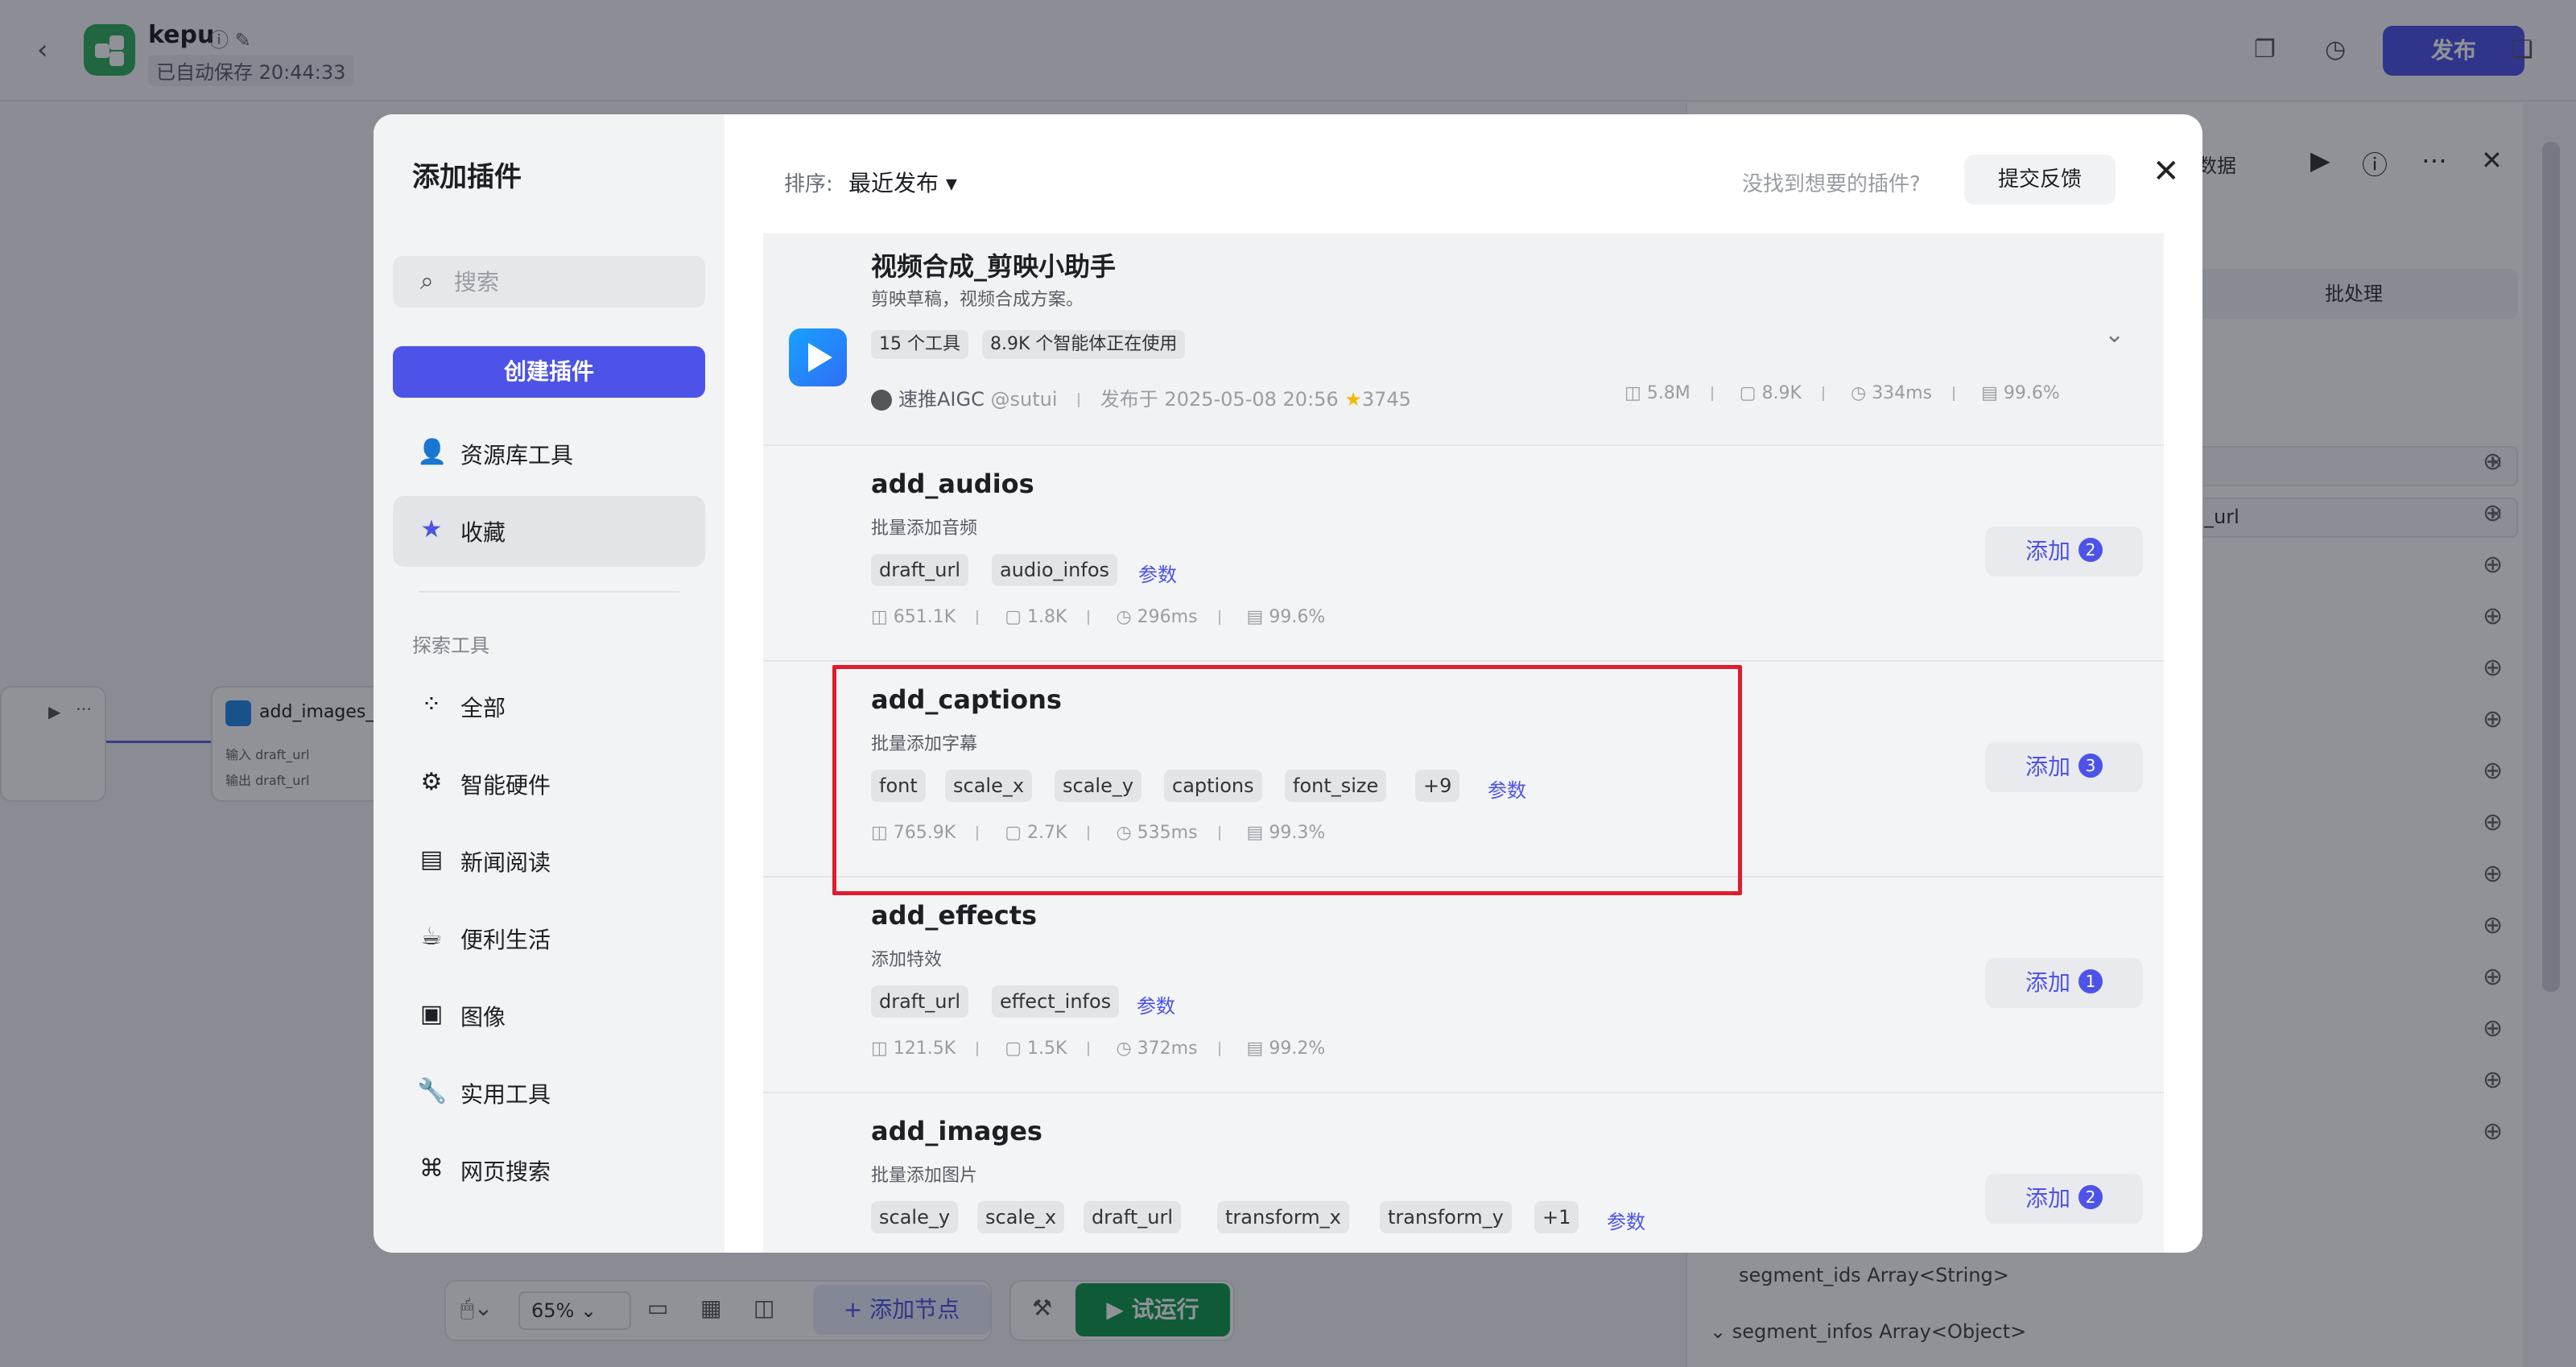 This screenshot has height=1367, width=2576. What do you see at coordinates (915, 1217) in the screenshot?
I see `param-tag: scale_y` at bounding box center [915, 1217].